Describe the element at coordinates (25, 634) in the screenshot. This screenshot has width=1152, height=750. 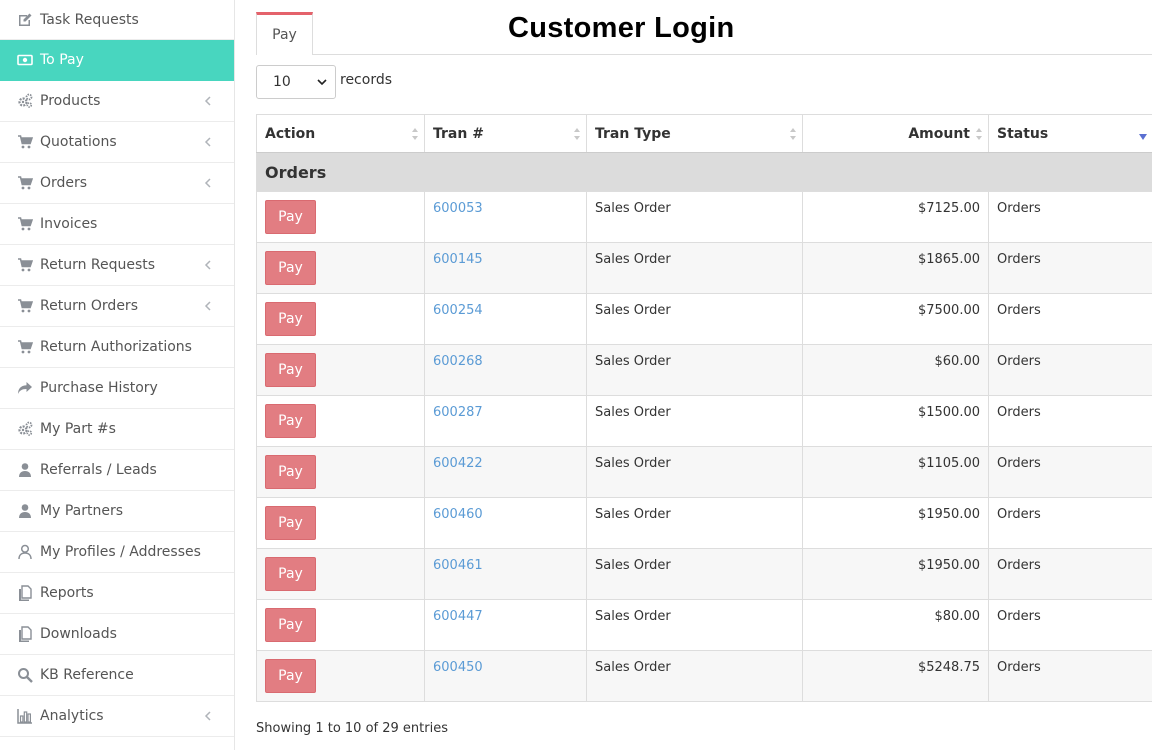
I see `copy-icon` at that location.